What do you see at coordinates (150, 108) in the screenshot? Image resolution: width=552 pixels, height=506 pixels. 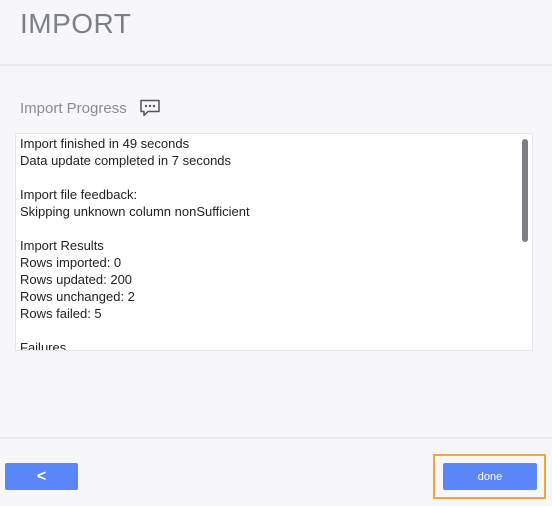 I see `comment-icon` at bounding box center [150, 108].